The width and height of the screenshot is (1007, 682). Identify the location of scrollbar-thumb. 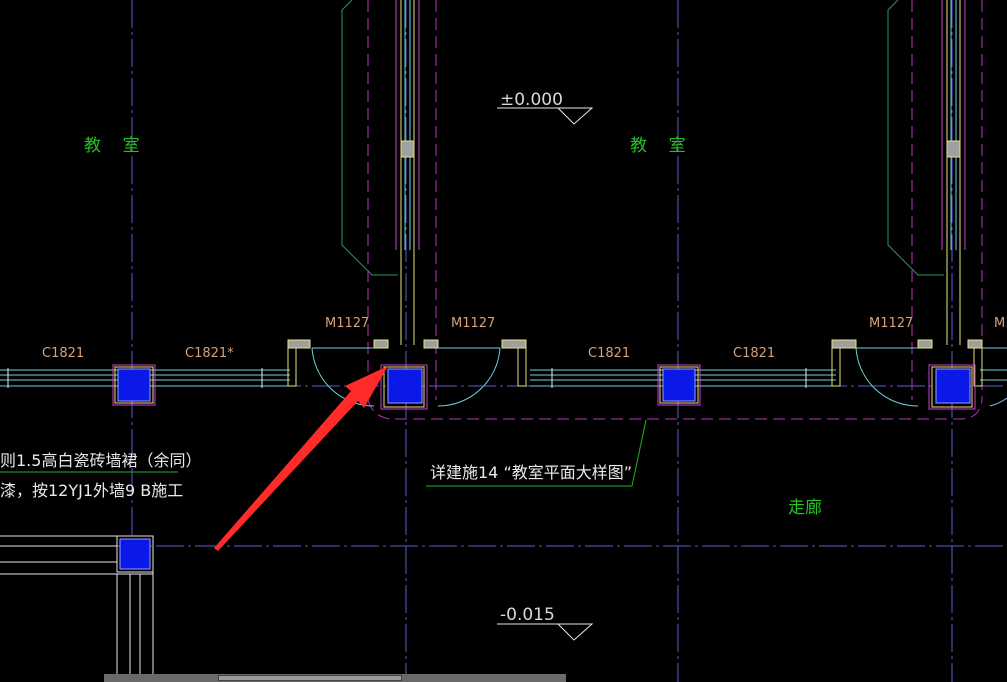
(310, 678).